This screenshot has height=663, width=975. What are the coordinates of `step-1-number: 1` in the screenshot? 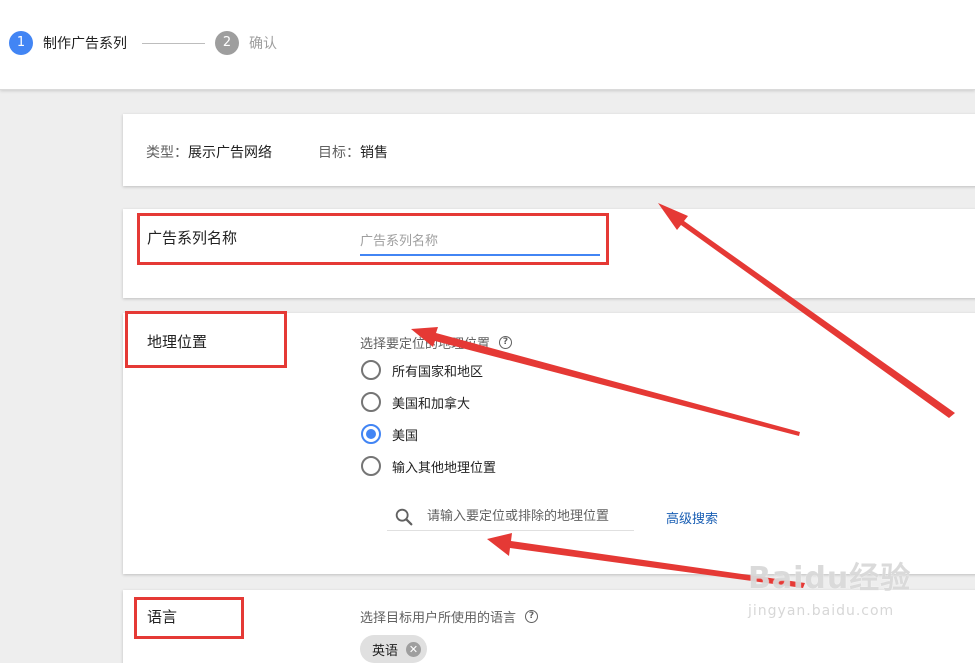 It's located at (21, 43).